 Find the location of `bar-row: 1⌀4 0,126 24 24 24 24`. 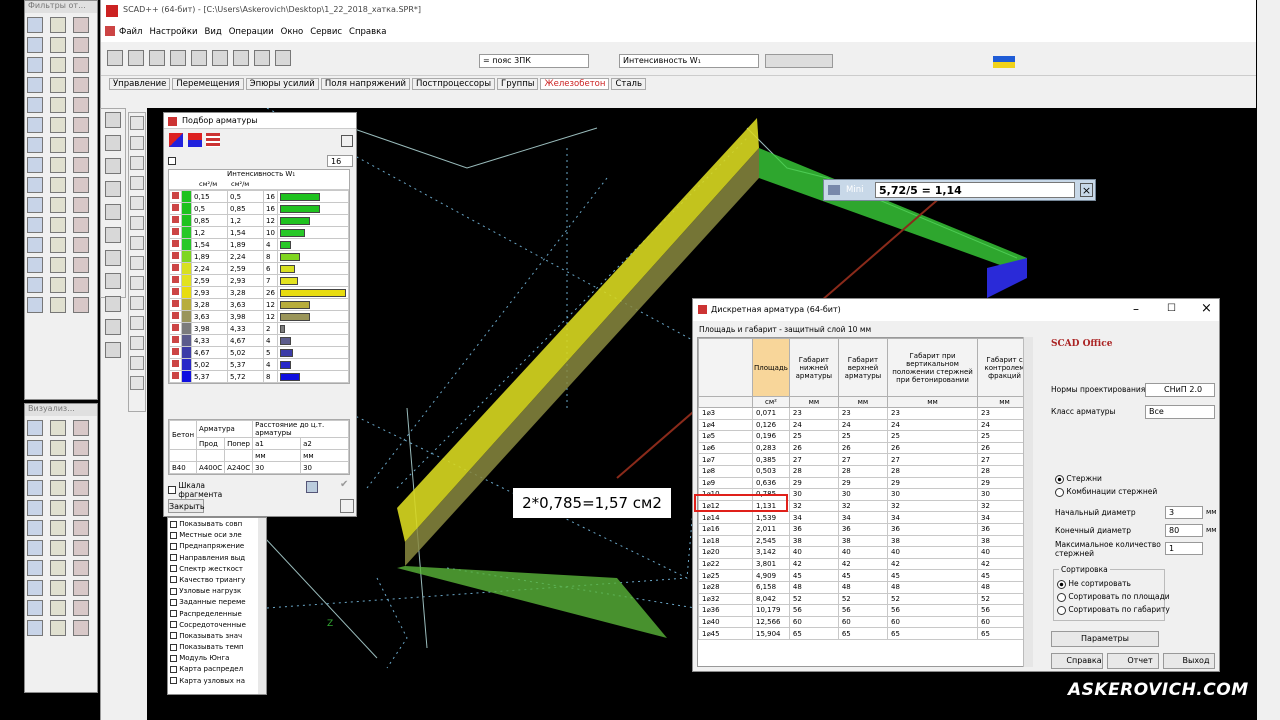

bar-row: 1⌀4 0,126 24 24 24 24 is located at coordinates (865, 425).